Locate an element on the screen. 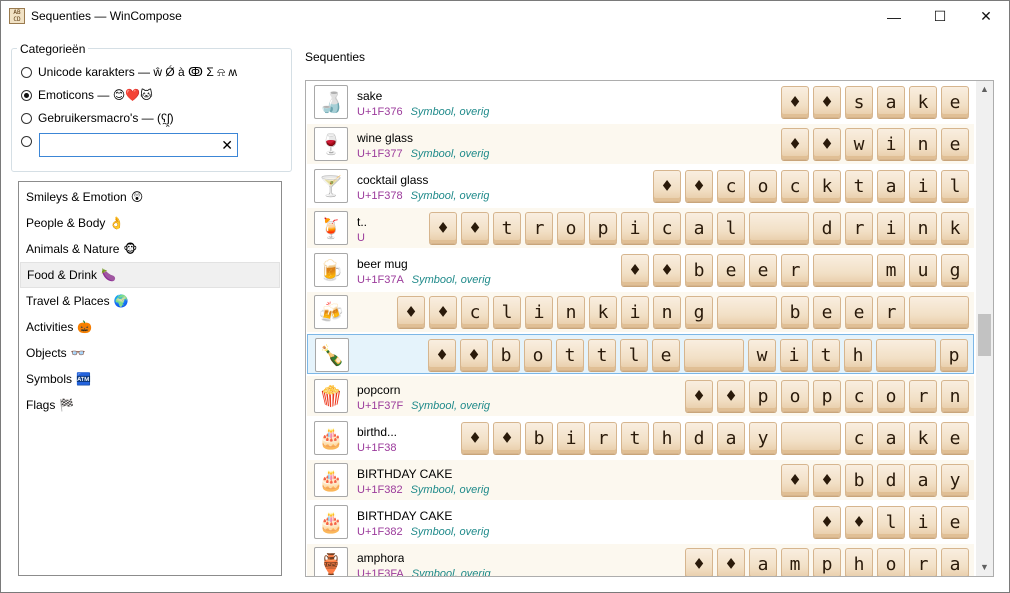  key-sequence: ♦ ♦ c o c k t a i l is located at coordinates (811, 186).